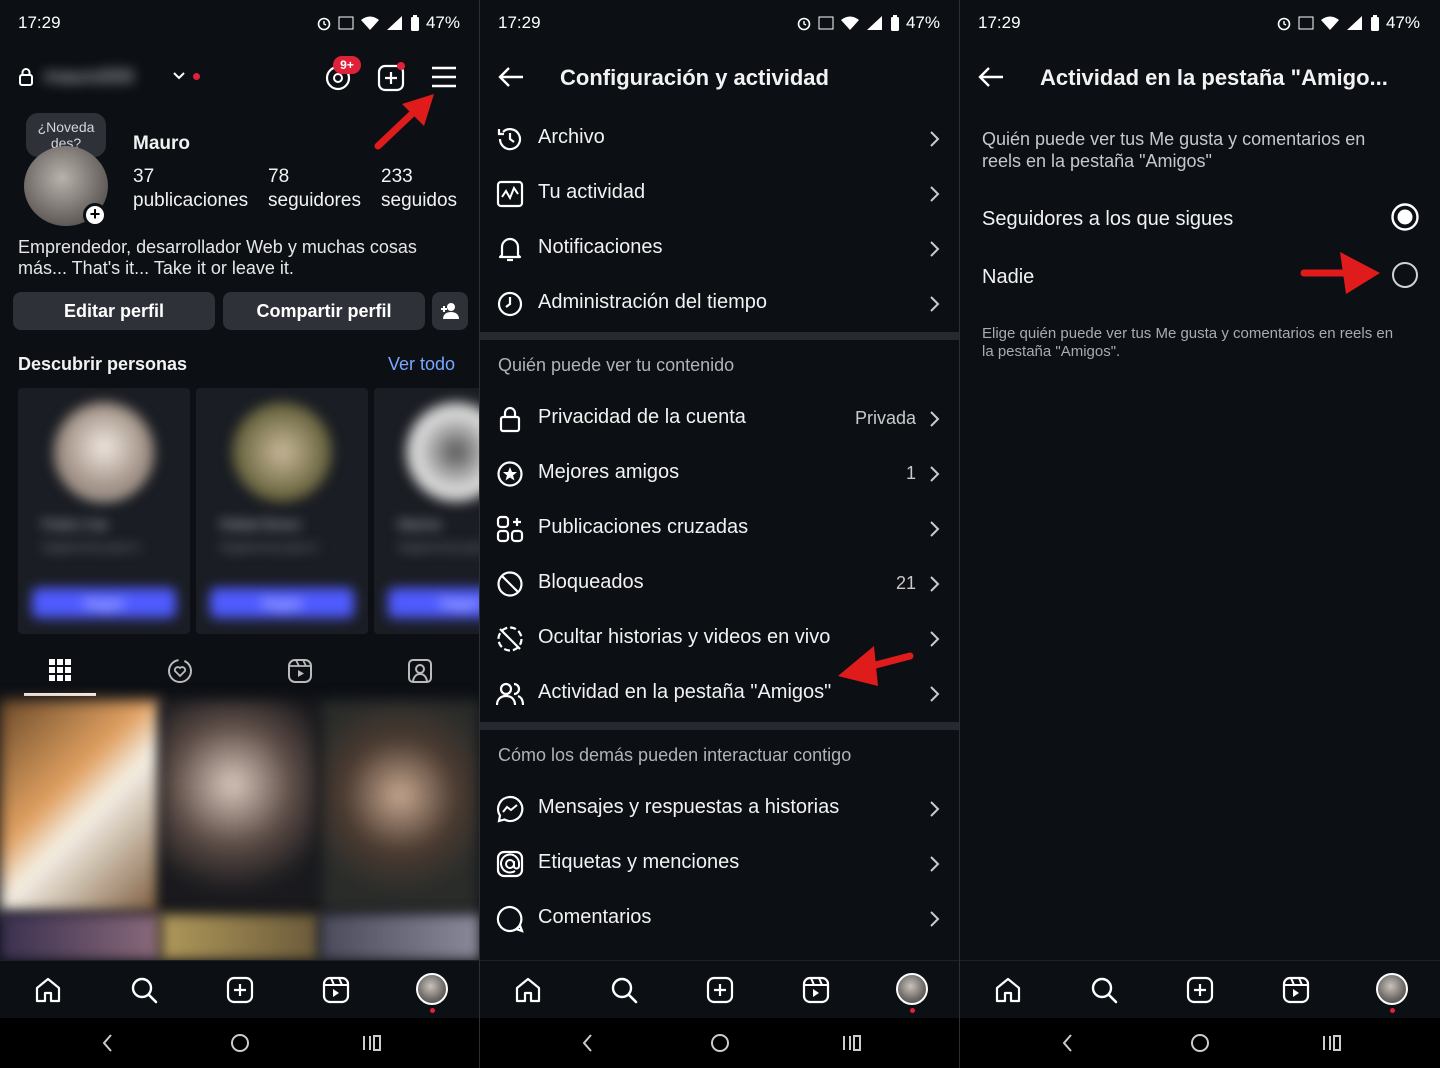  Describe the element at coordinates (1200, 218) in the screenshot. I see `option-followers-you-follow: Seguidores a los que sigues` at that location.